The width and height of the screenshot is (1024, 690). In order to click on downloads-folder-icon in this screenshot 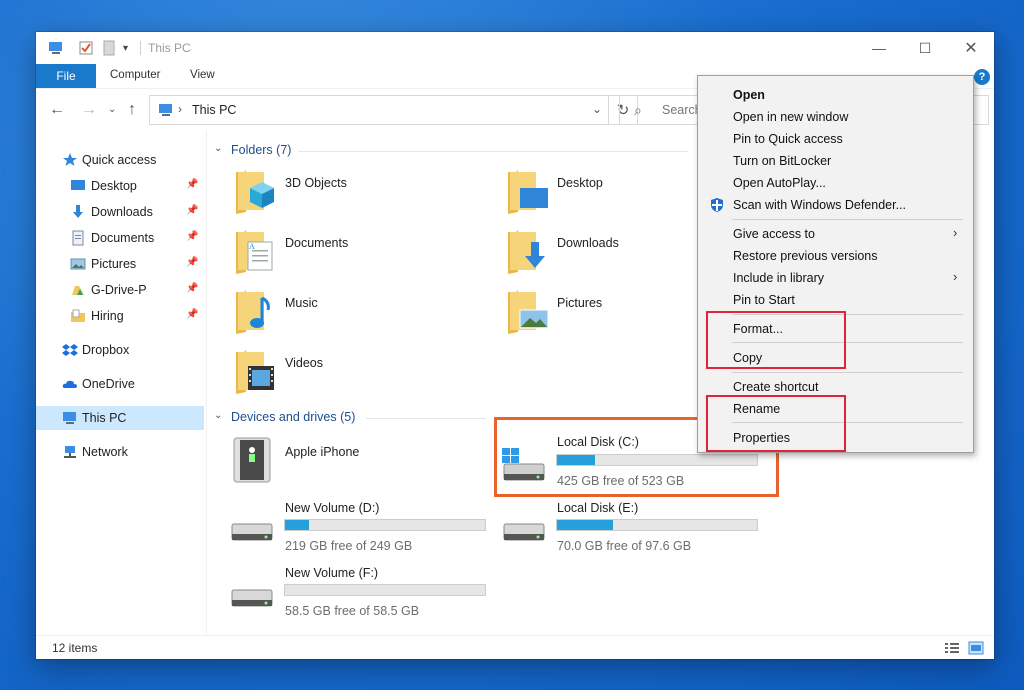, I will do `click(526, 252)`.